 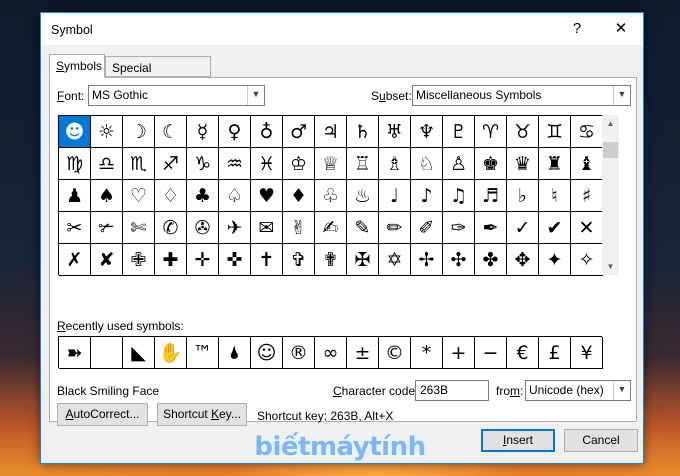 What do you see at coordinates (621, 29) in the screenshot?
I see `close-button: ✕` at bounding box center [621, 29].